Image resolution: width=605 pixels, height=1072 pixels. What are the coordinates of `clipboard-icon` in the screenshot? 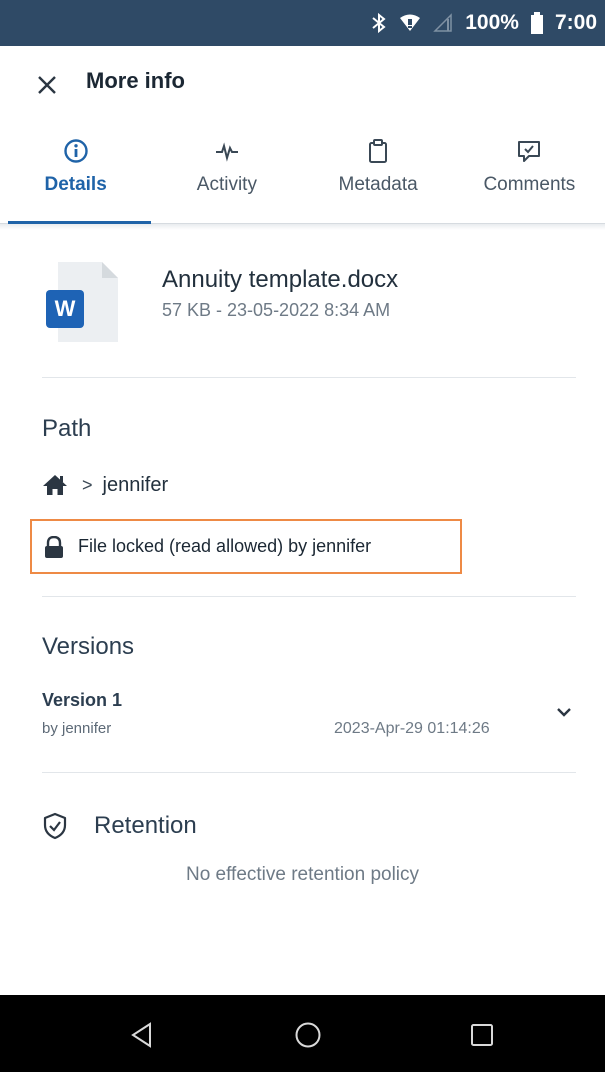 It's located at (378, 151).